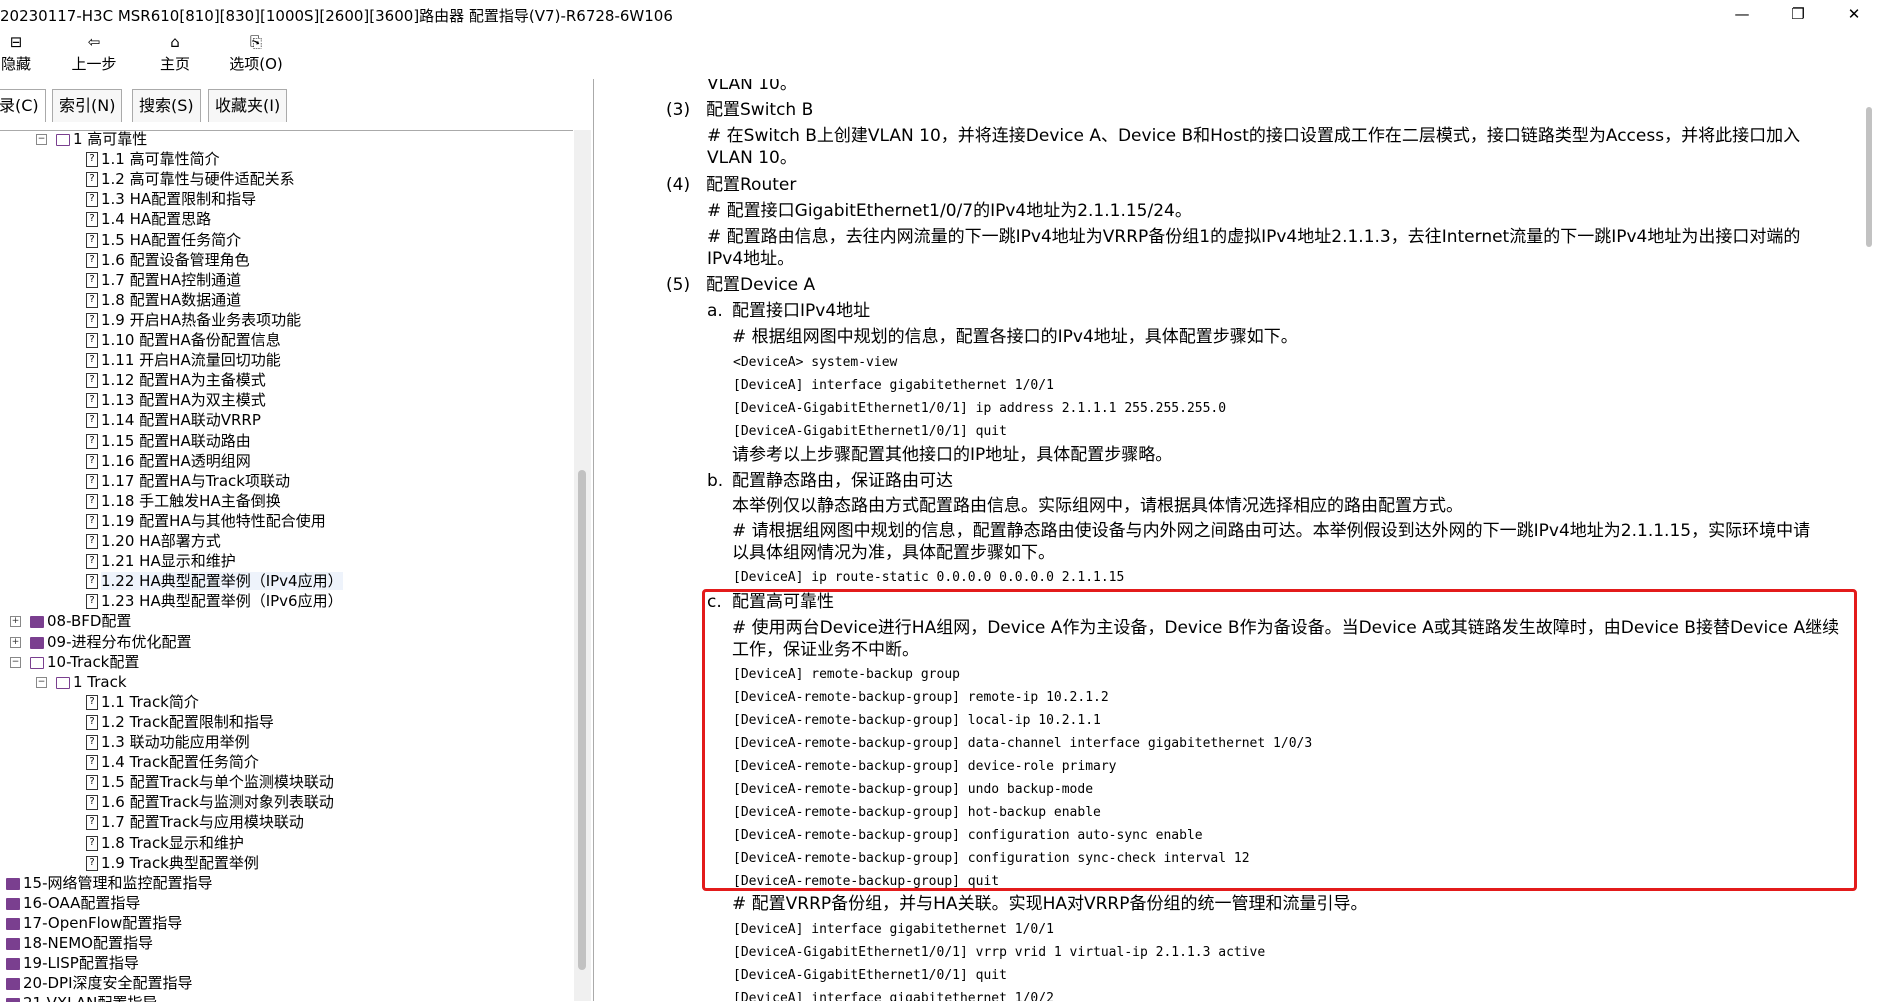 Image resolution: width=1877 pixels, height=1002 pixels. Describe the element at coordinates (1869, 177) in the screenshot. I see `right-scrollbar-thumb` at that location.